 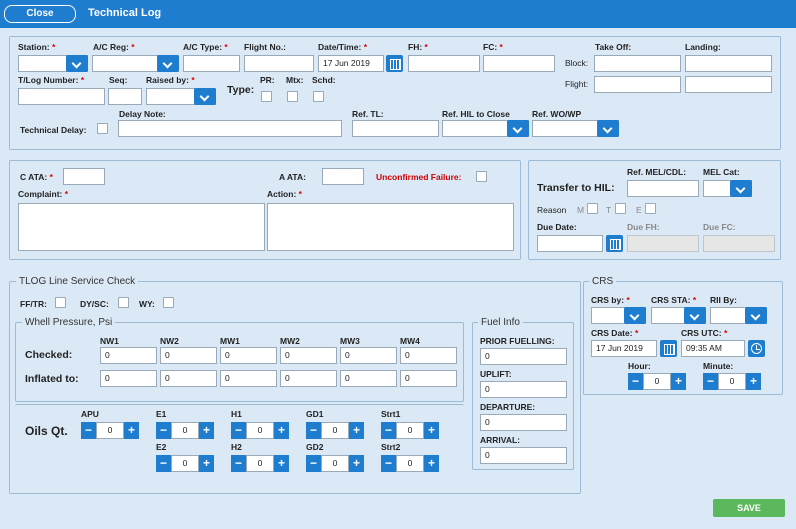 I want to click on minute-value: 0, so click(x=732, y=381).